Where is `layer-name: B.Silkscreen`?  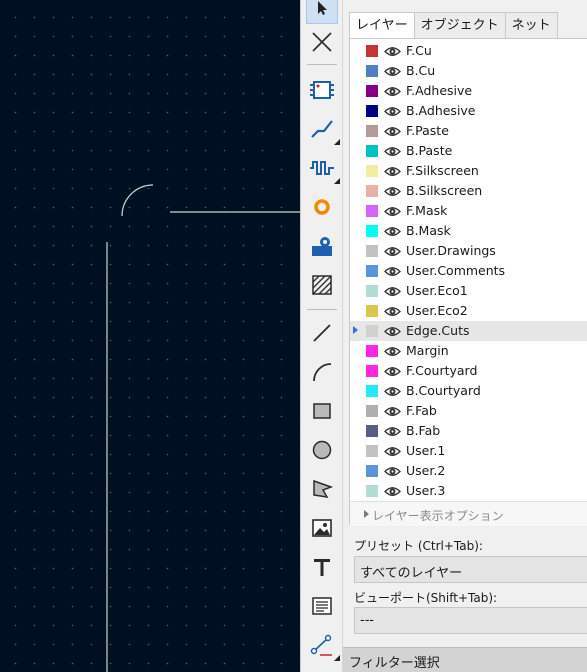
layer-name: B.Silkscreen is located at coordinates (444, 190).